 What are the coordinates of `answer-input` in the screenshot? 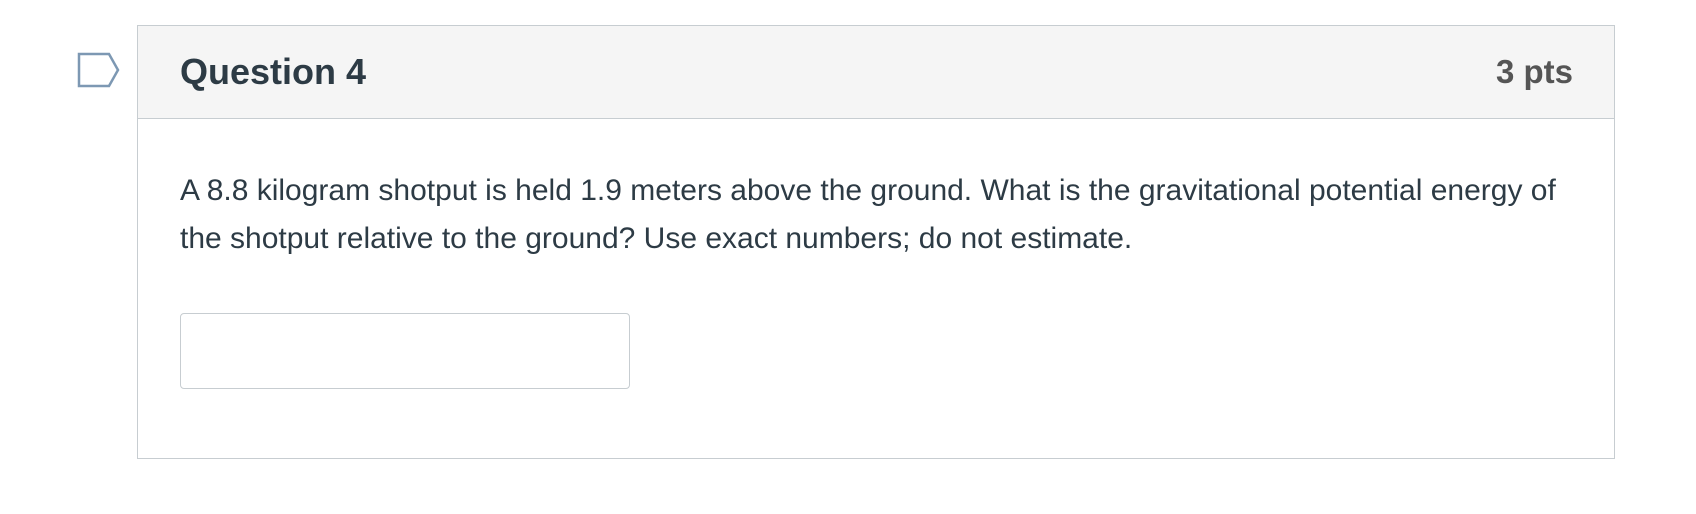 It's located at (405, 351).